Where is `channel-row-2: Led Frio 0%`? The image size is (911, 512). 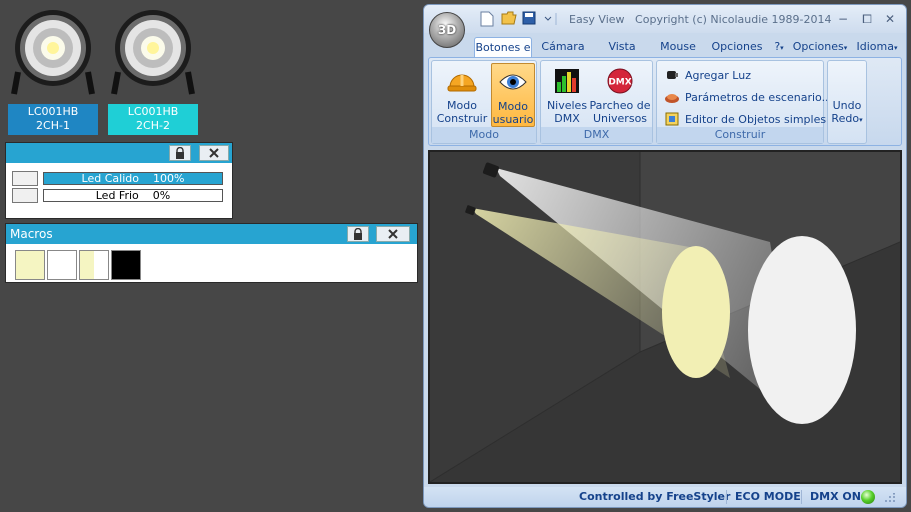 channel-row-2: Led Frio 0% is located at coordinates (117, 195).